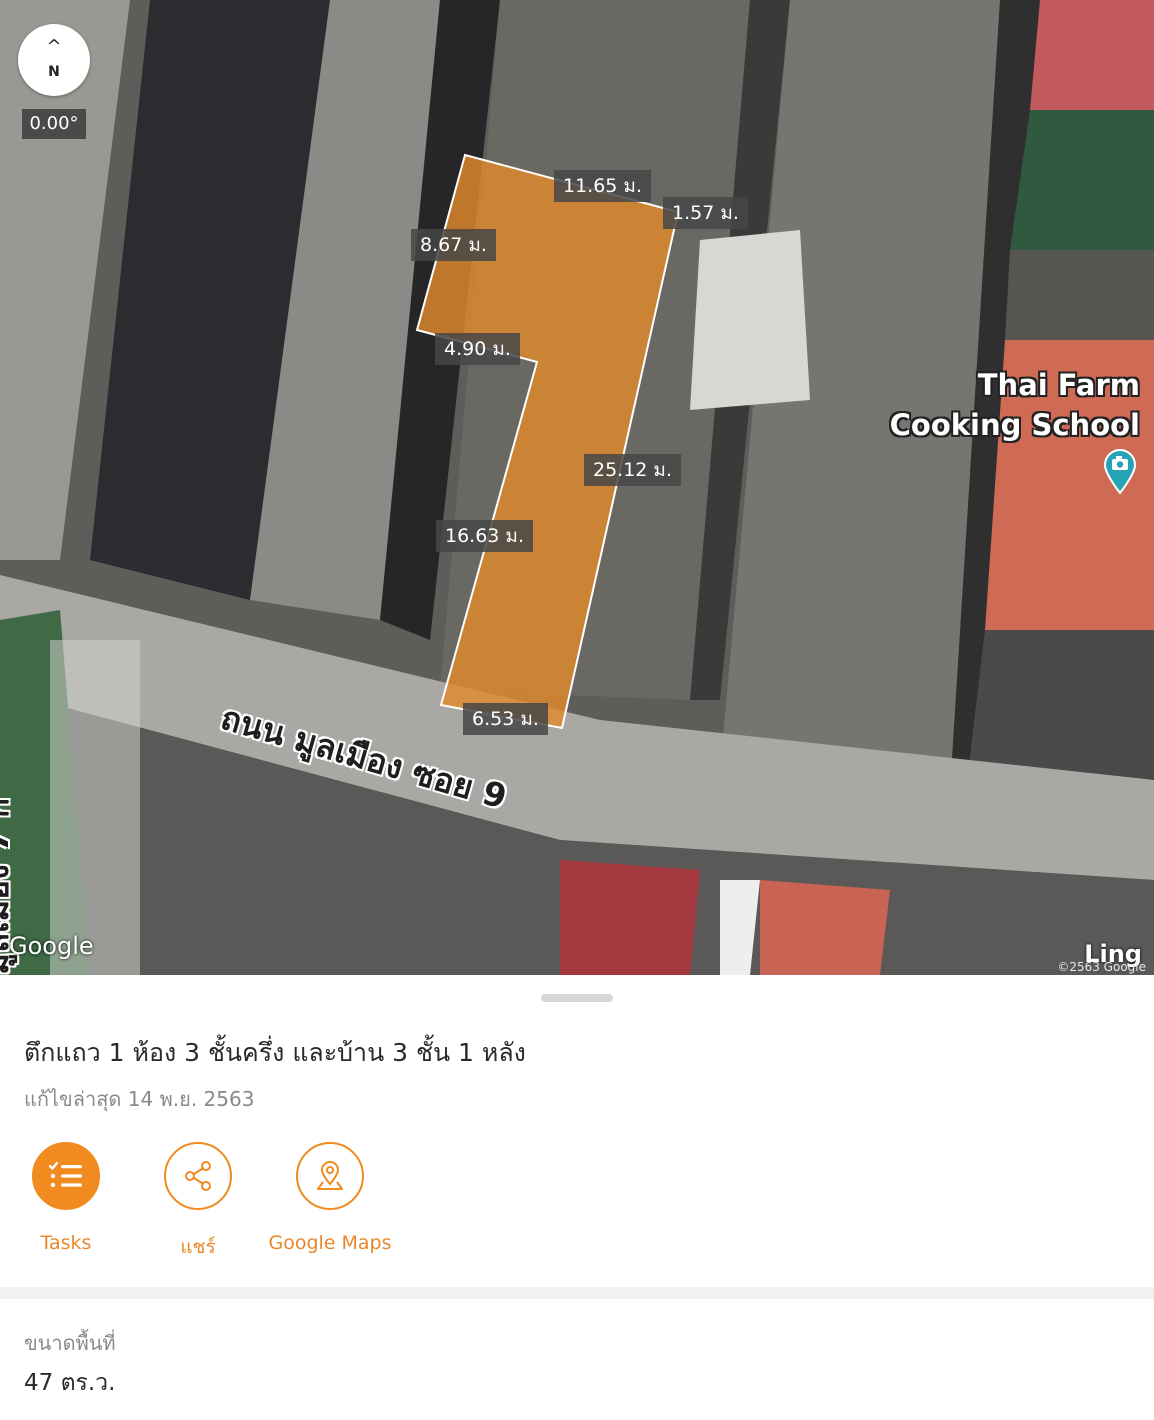 The height and width of the screenshot is (1420, 1154). Describe the element at coordinates (330, 1243) in the screenshot. I see `google-maps-label: Google Maps` at that location.